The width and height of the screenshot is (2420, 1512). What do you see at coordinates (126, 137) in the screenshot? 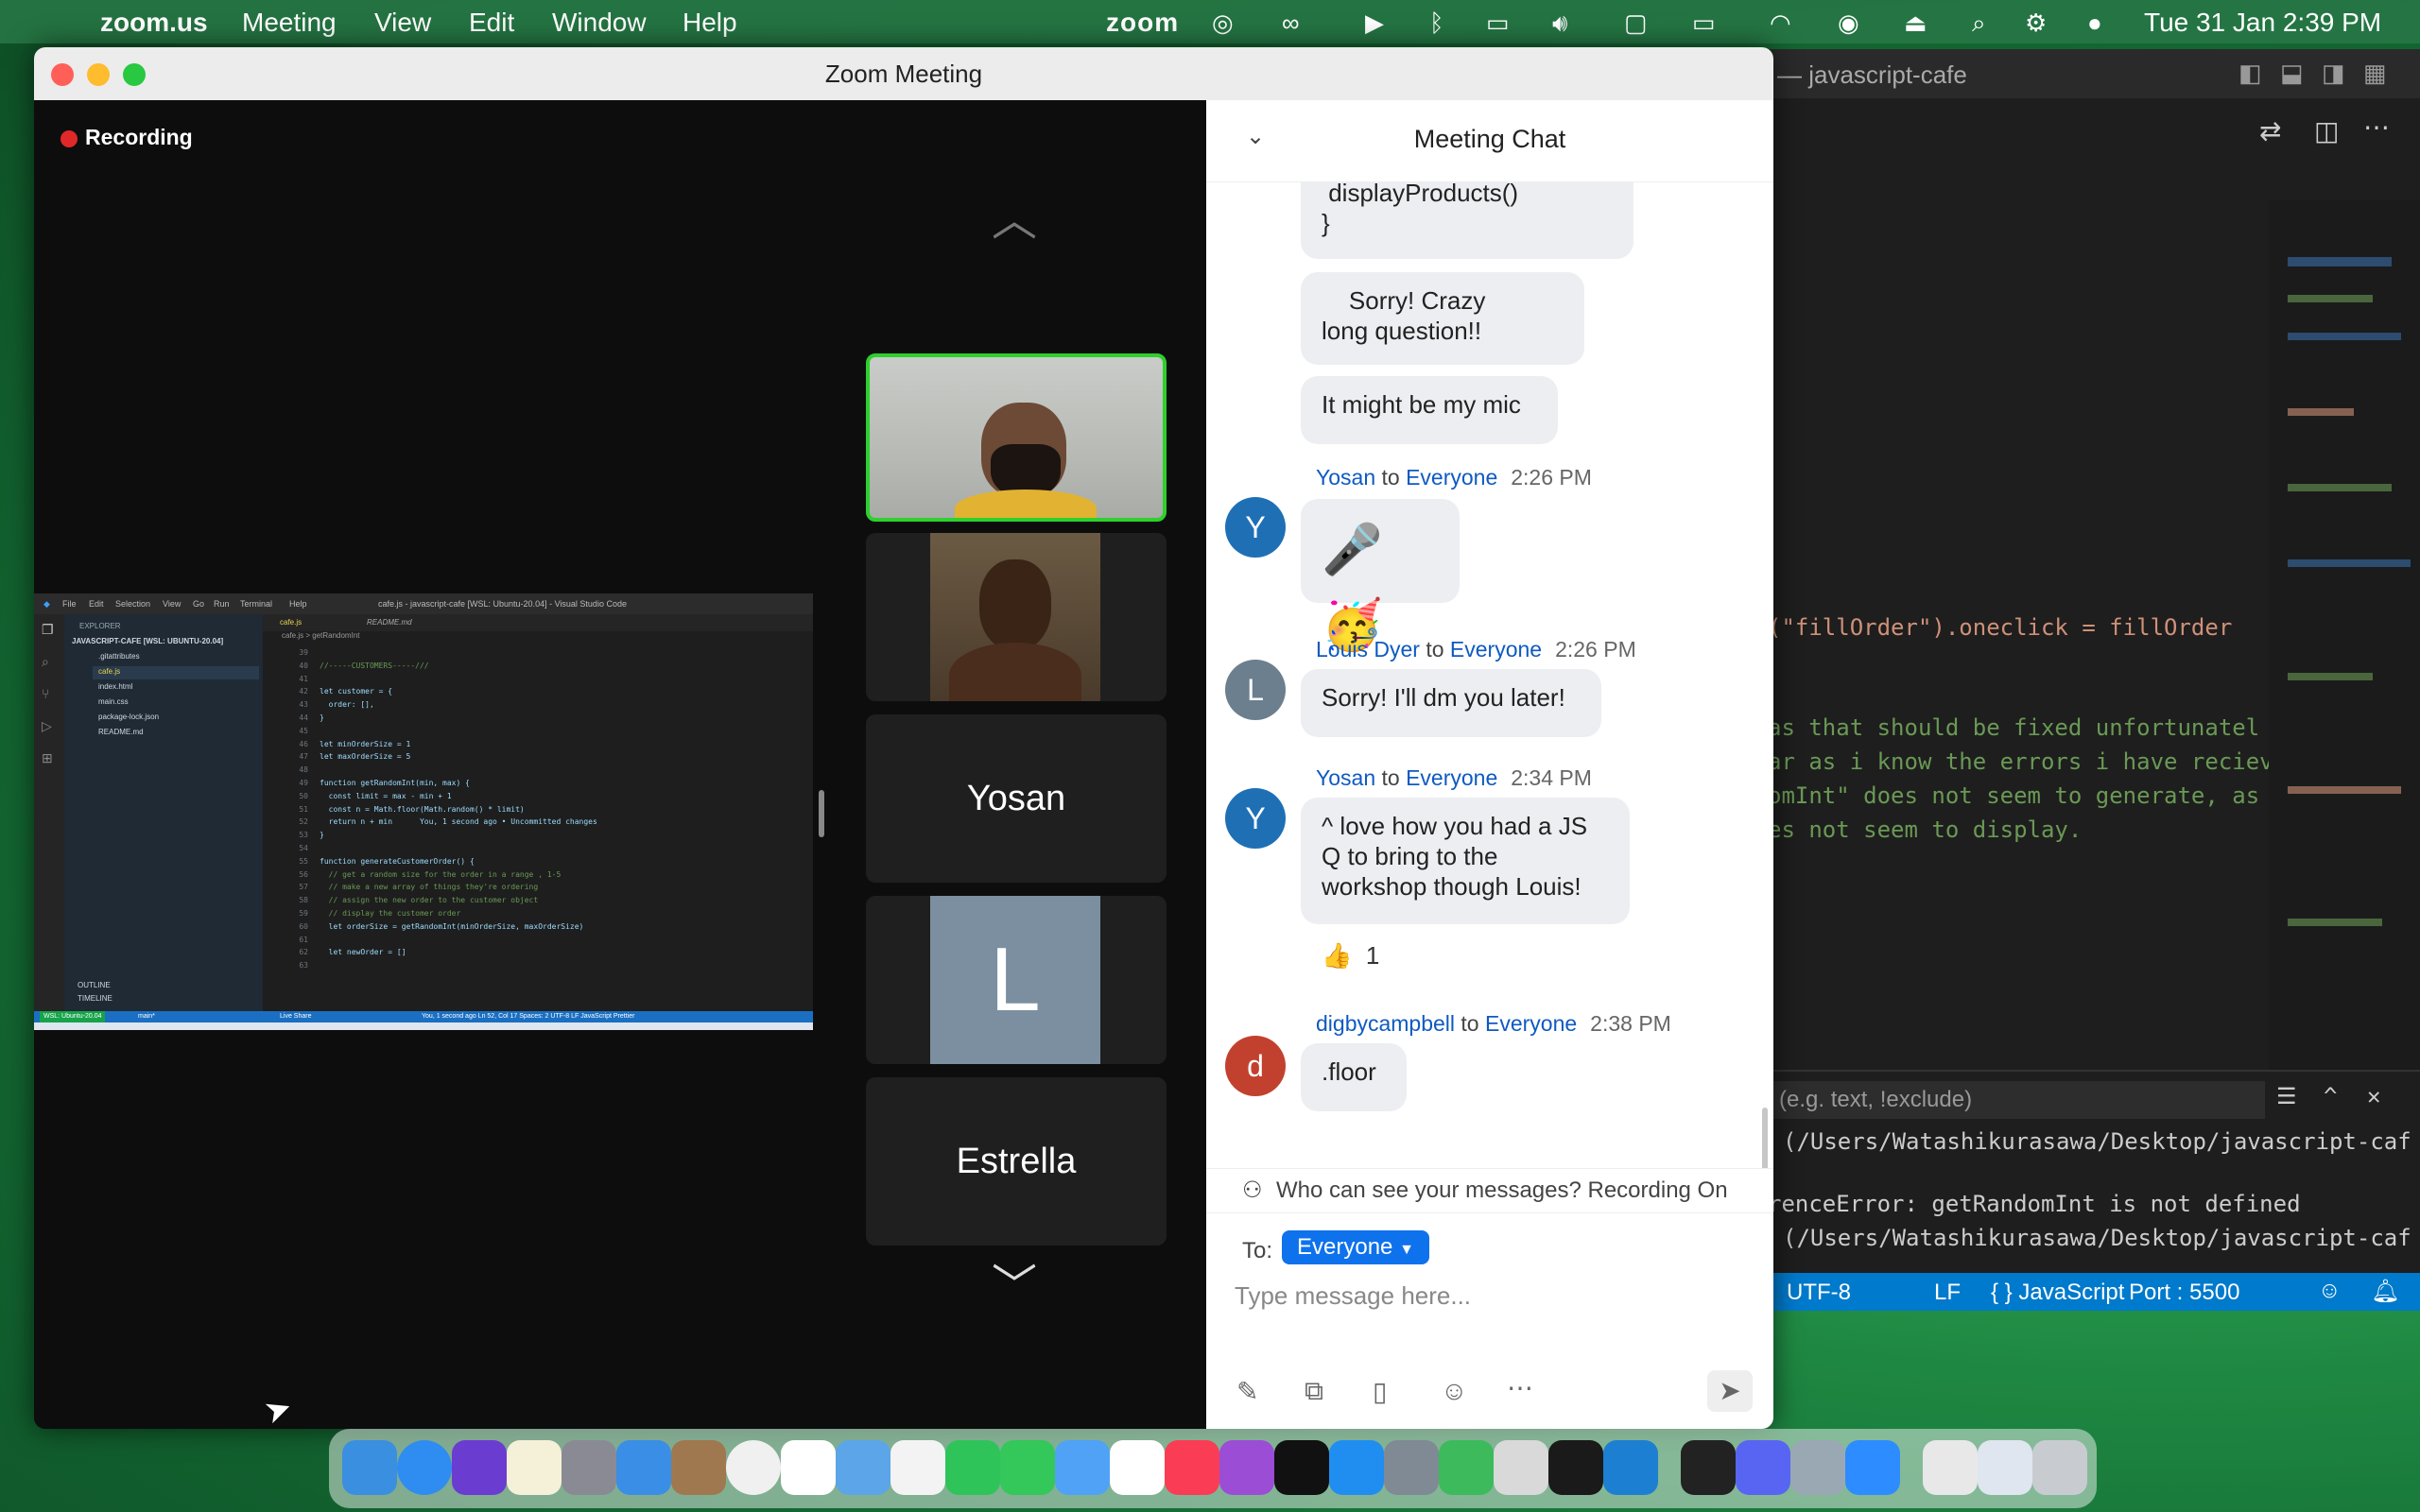
I see `recording-indicator: Recording` at bounding box center [126, 137].